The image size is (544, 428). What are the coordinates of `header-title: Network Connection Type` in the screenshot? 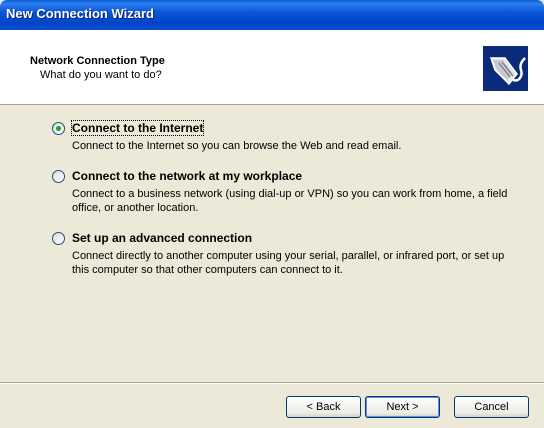 It's located at (97, 61).